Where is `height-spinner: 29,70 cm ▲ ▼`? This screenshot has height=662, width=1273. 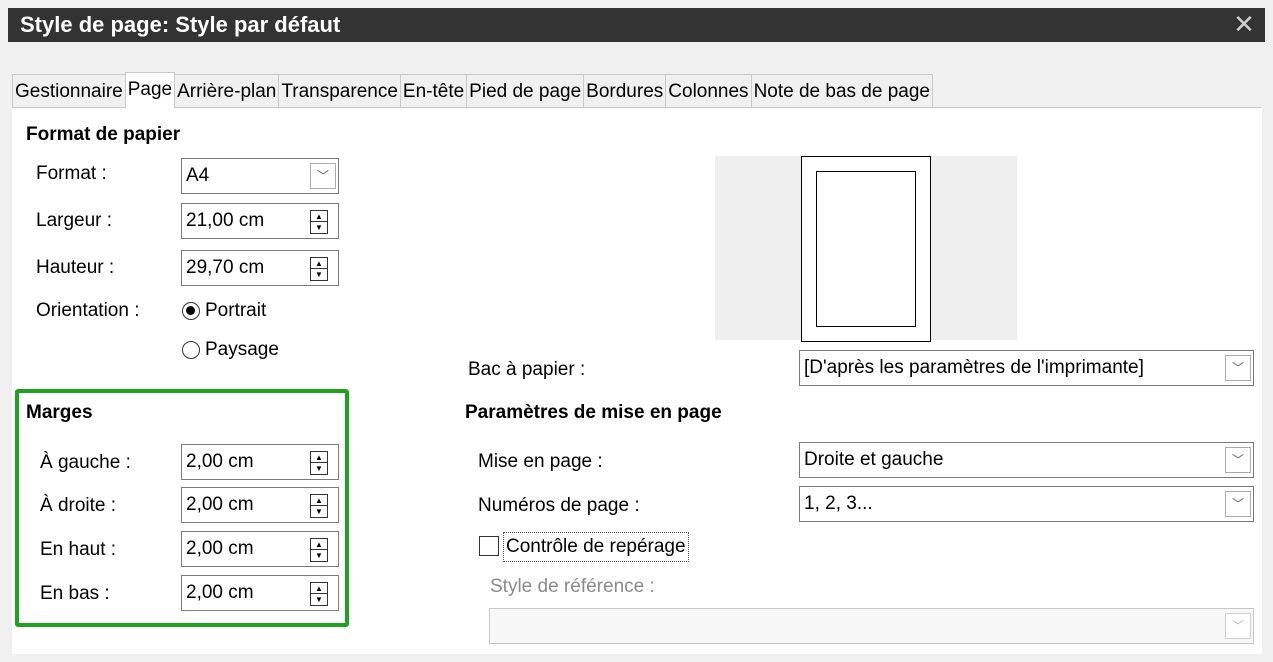
height-spinner: 29,70 cm ▲ ▼ is located at coordinates (260, 268).